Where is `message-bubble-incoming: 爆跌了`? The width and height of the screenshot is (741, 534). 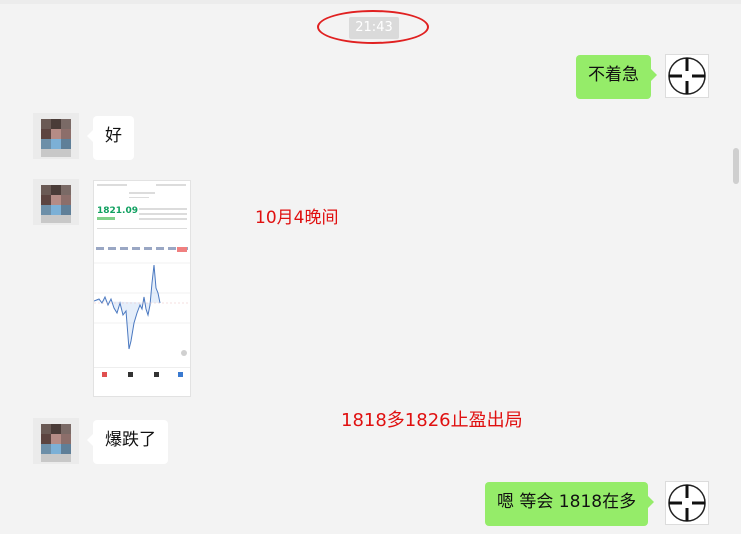
message-bubble-incoming: 爆跌了 is located at coordinates (127, 442).